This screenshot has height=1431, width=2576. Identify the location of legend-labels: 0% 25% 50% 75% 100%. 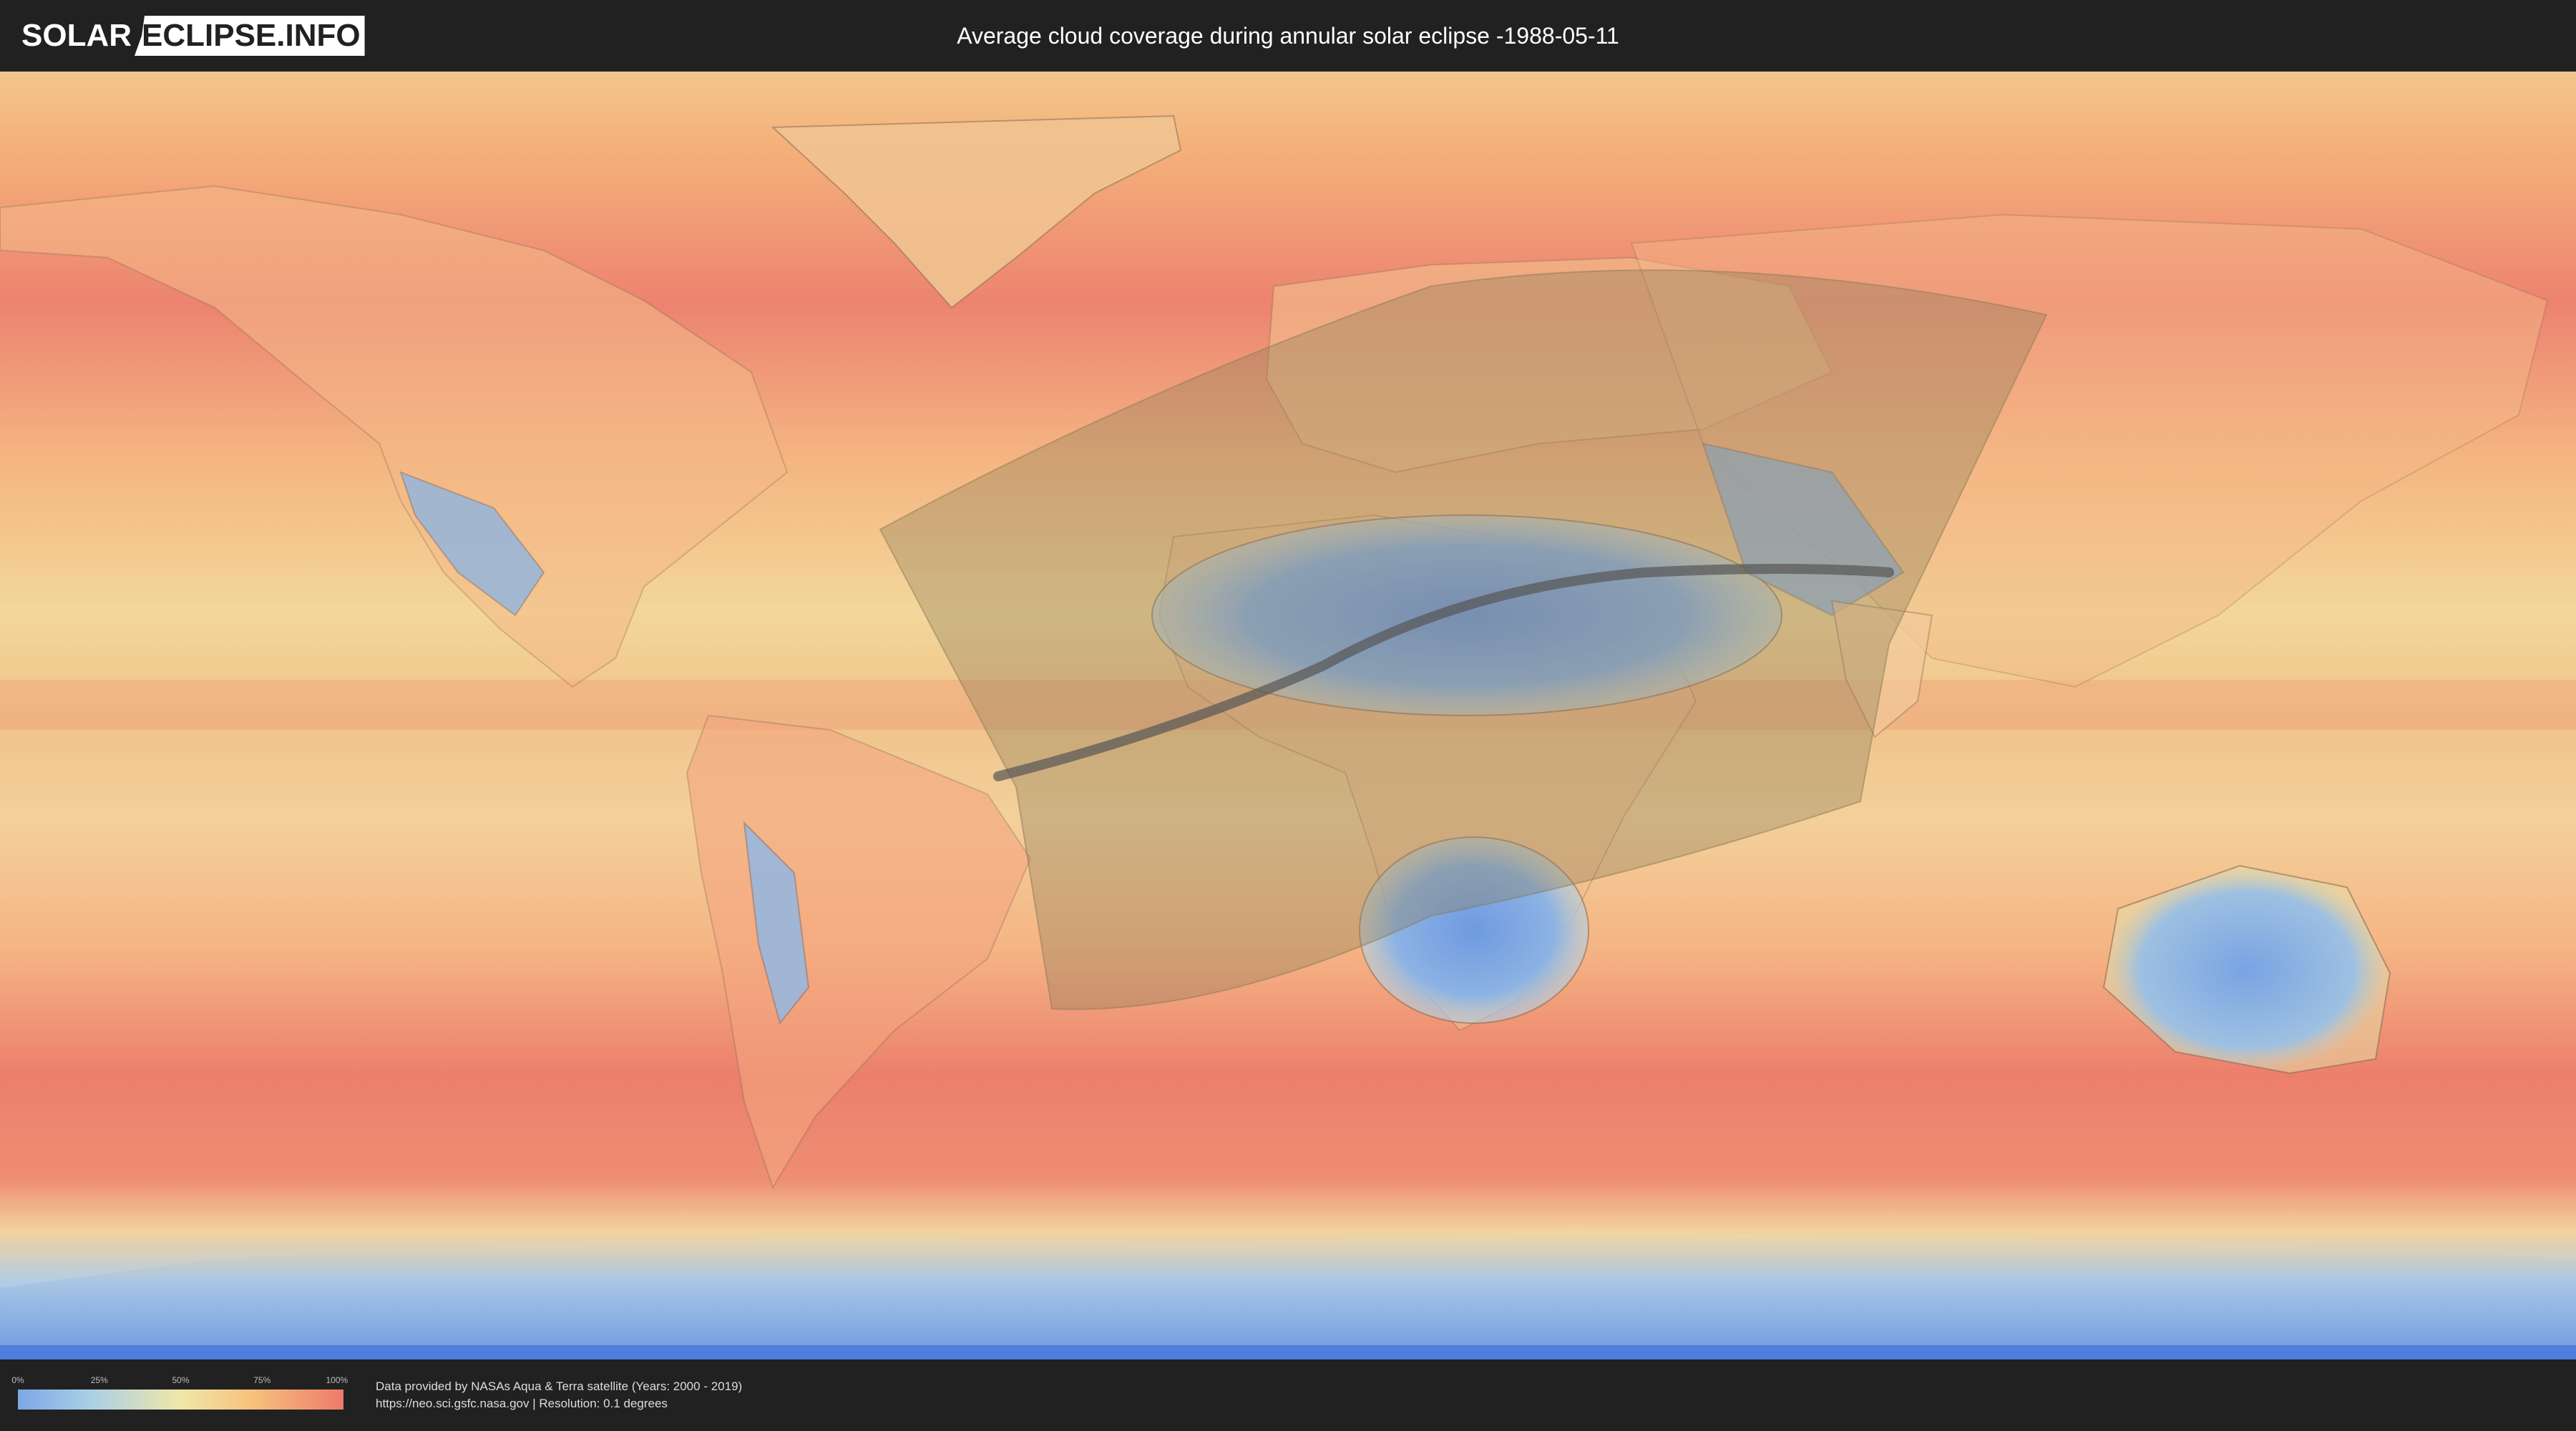
(179, 1382).